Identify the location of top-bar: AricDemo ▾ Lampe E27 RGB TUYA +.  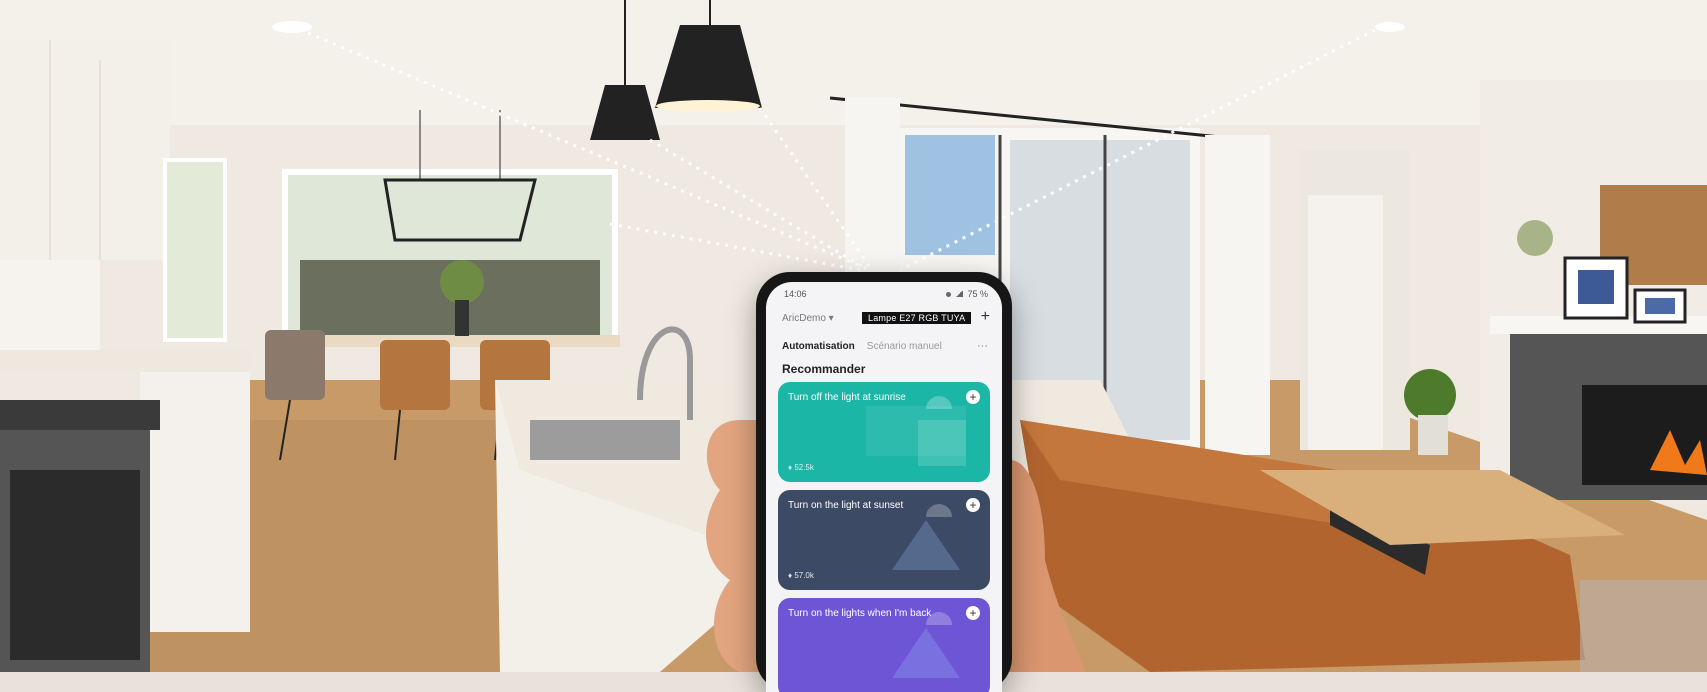
(886, 317).